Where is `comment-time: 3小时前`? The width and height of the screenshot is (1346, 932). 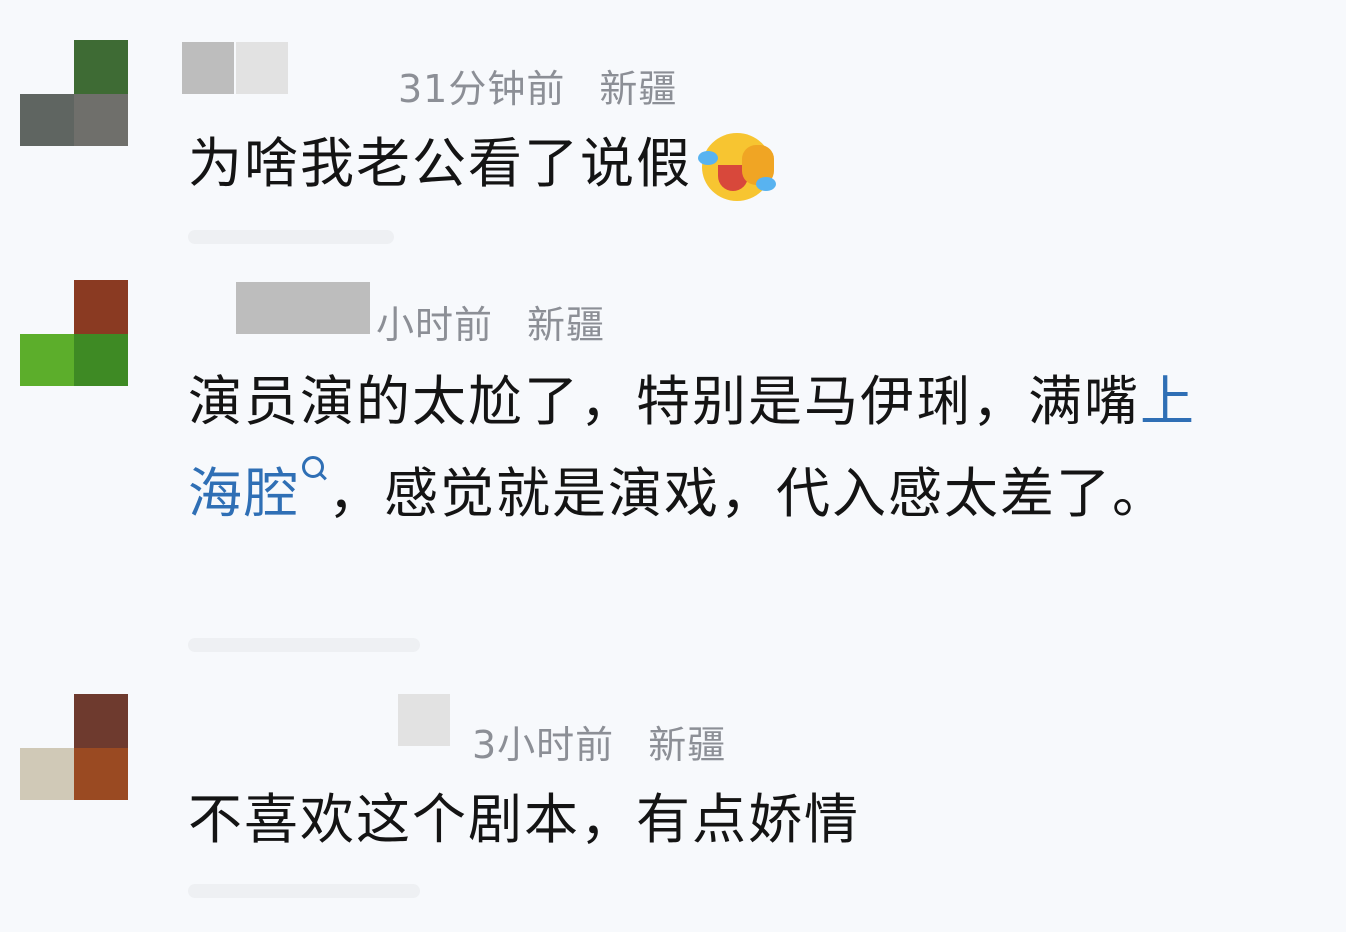
comment-time: 3小时前 is located at coordinates (543, 745).